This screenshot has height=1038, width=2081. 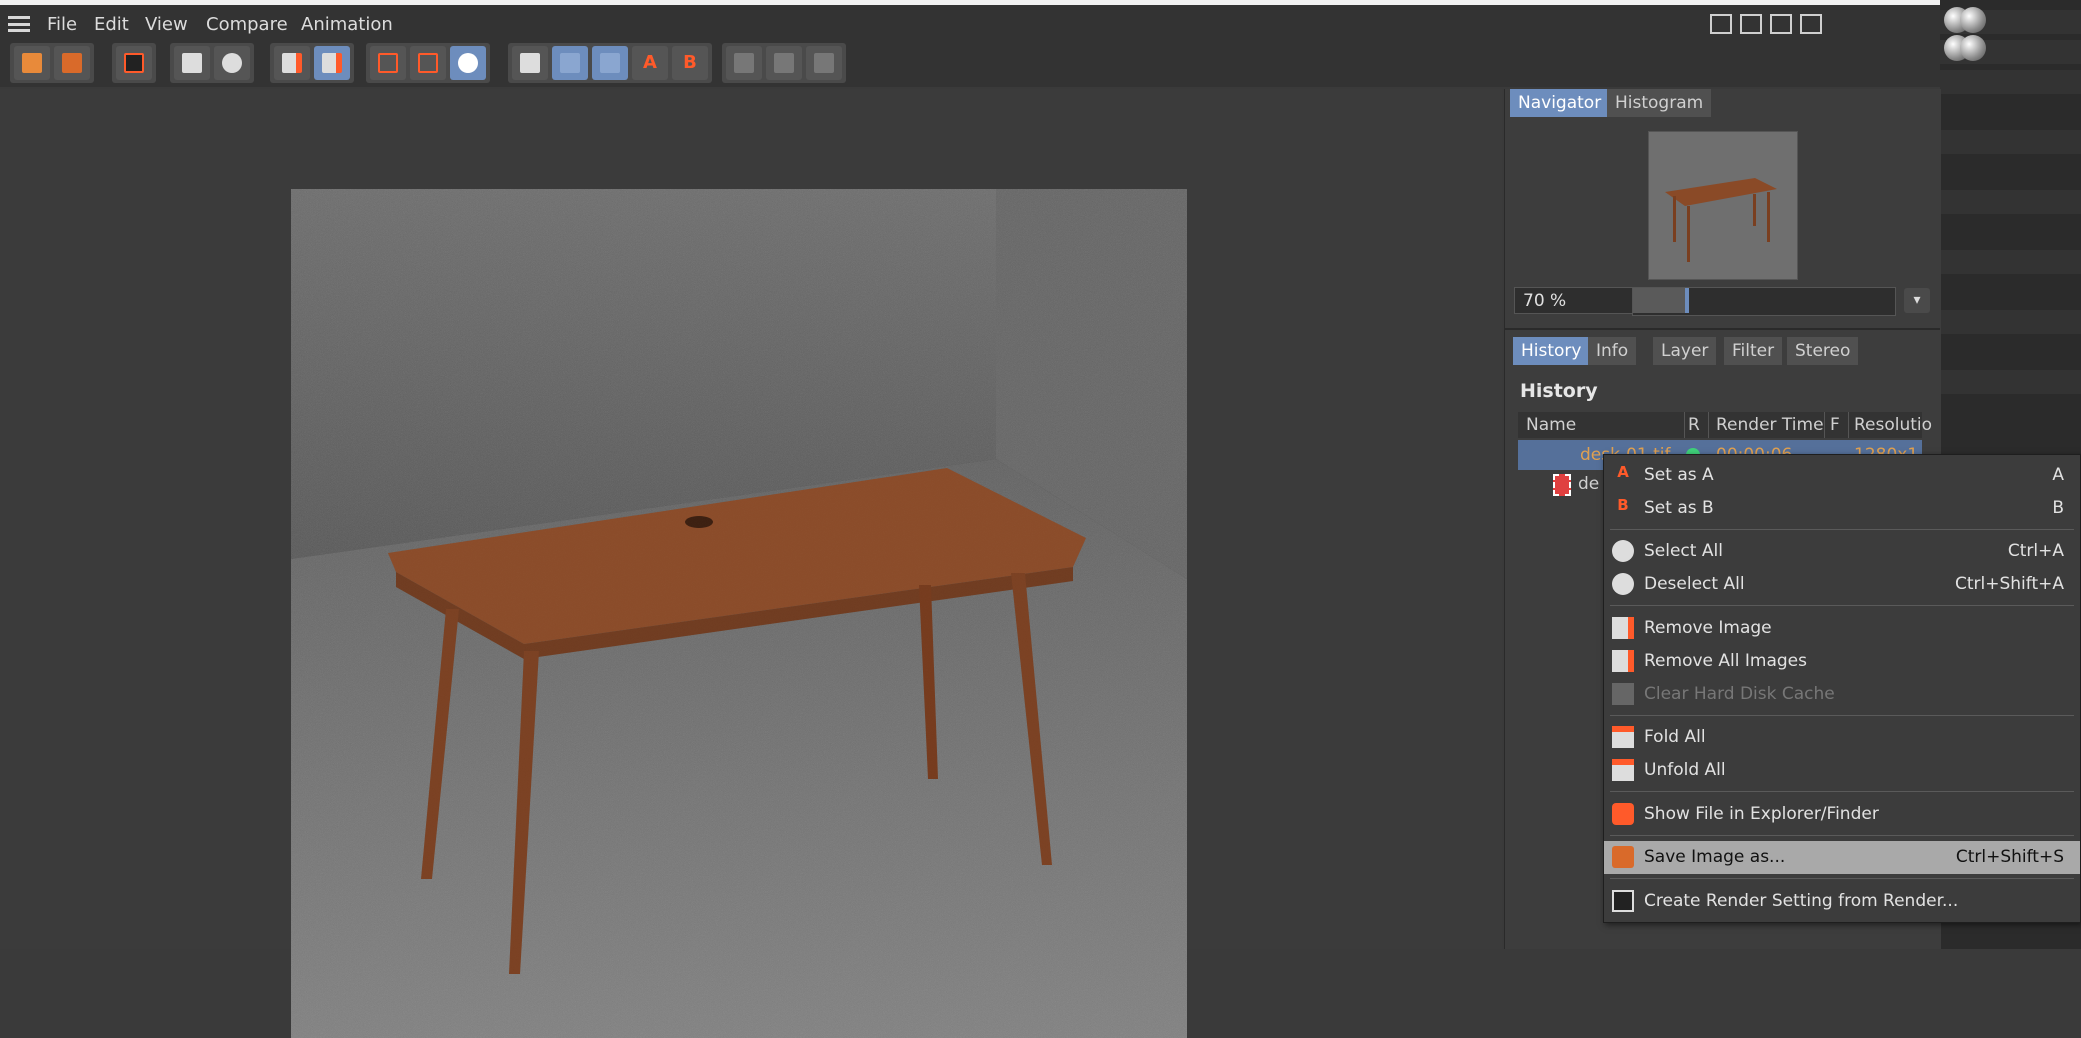 I want to click on menu-animation: Animation, so click(x=347, y=24).